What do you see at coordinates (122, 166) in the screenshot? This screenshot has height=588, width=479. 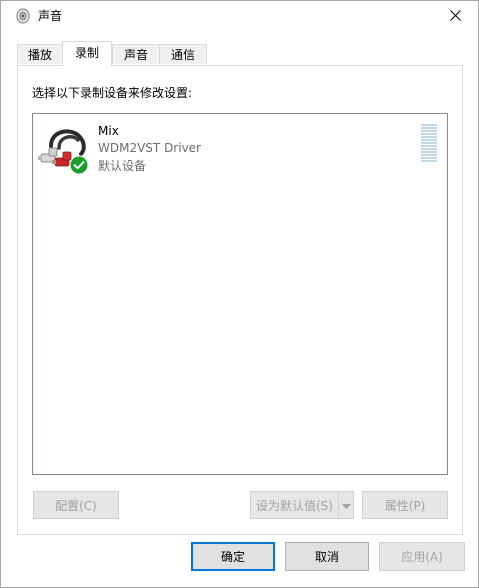 I see `device-status: 默认设备` at bounding box center [122, 166].